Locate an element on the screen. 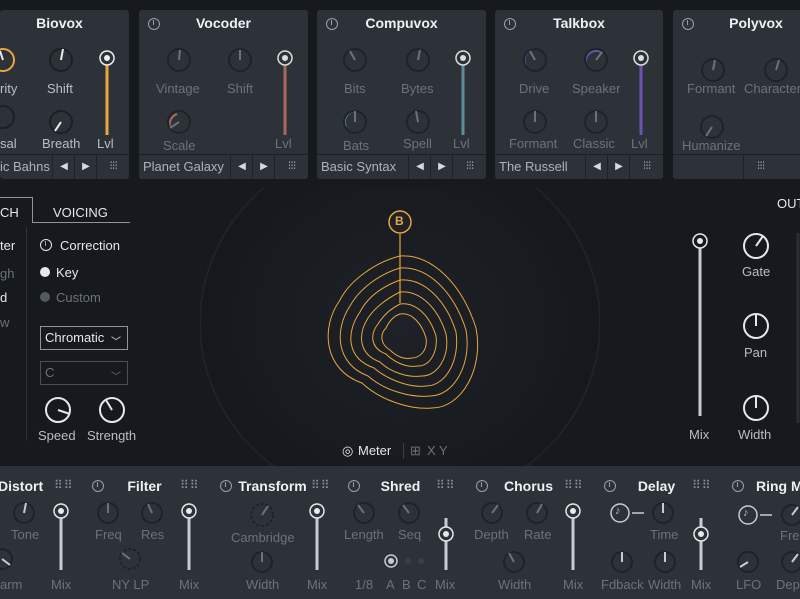  knob-label: Bytes is located at coordinates (417, 88).